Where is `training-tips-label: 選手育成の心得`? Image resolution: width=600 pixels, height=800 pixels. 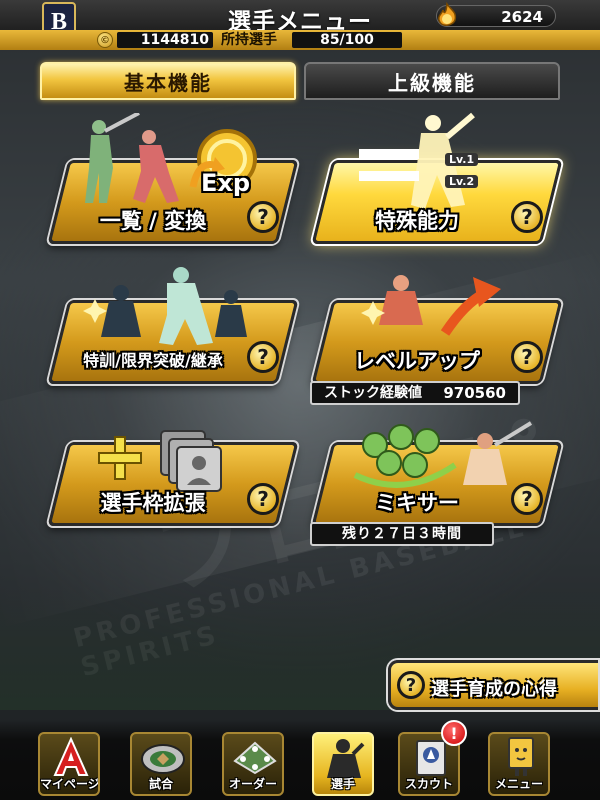 training-tips-label: 選手育成の心得 is located at coordinates (494, 689).